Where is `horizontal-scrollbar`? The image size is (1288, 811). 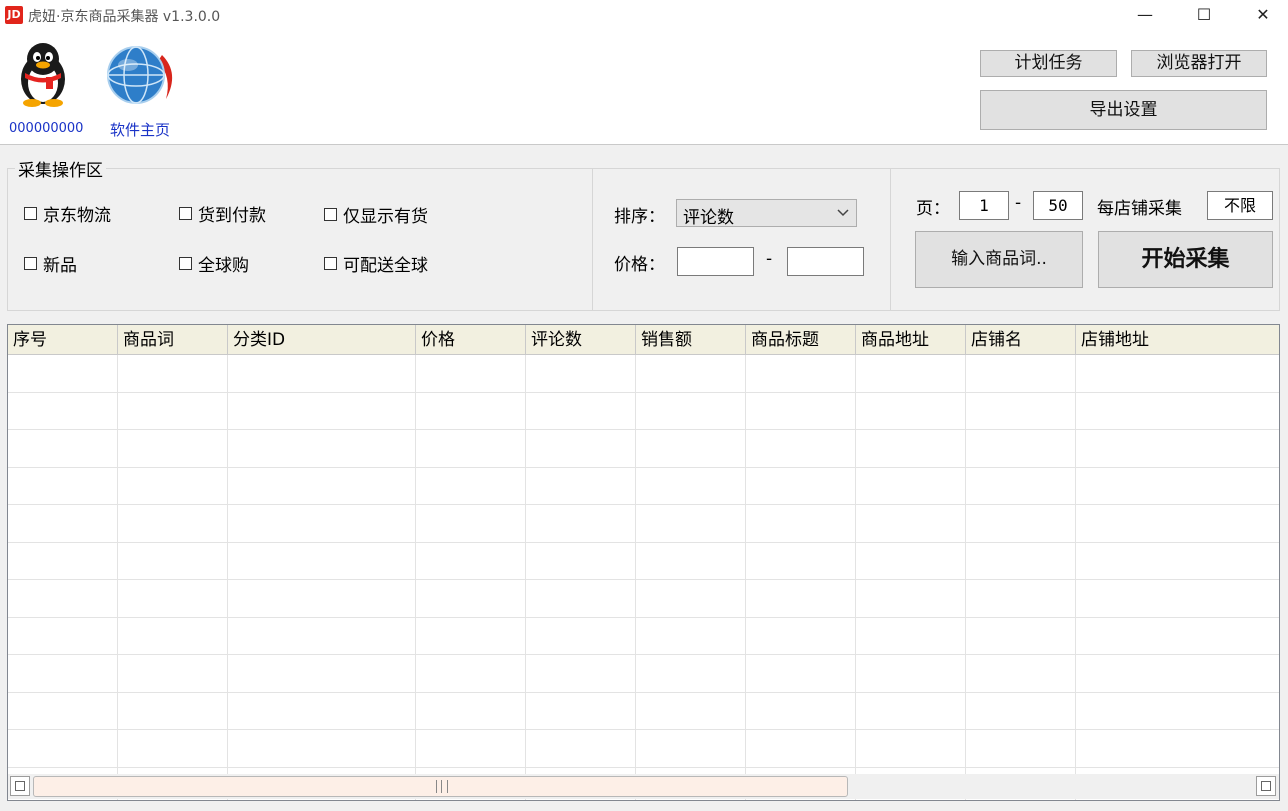 horizontal-scrollbar is located at coordinates (643, 786).